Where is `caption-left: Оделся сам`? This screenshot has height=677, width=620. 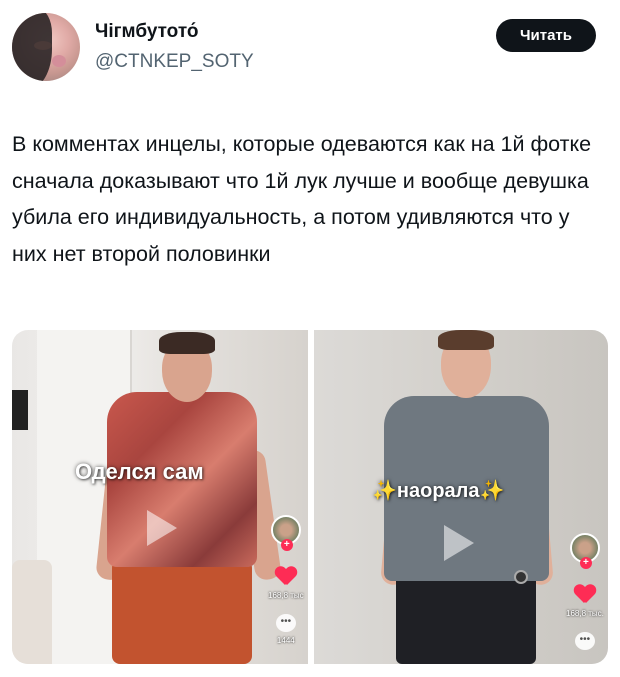
caption-left: Оделся сам is located at coordinates (139, 471).